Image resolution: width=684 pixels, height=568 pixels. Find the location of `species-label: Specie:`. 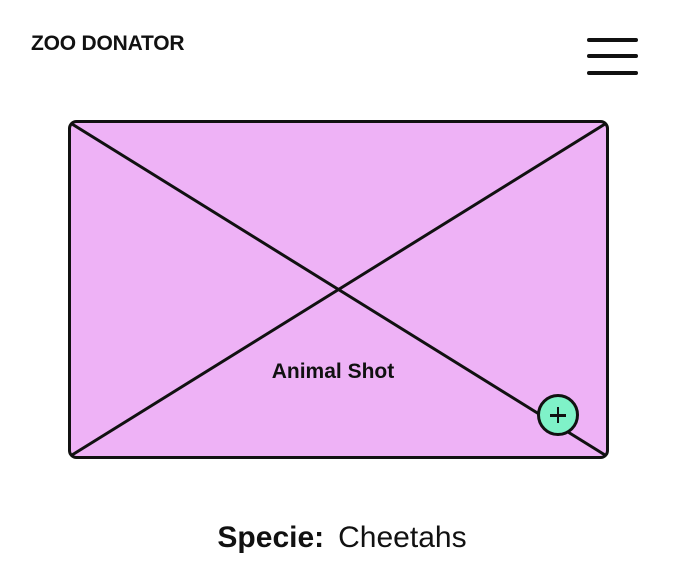

species-label: Specie: is located at coordinates (271, 537).